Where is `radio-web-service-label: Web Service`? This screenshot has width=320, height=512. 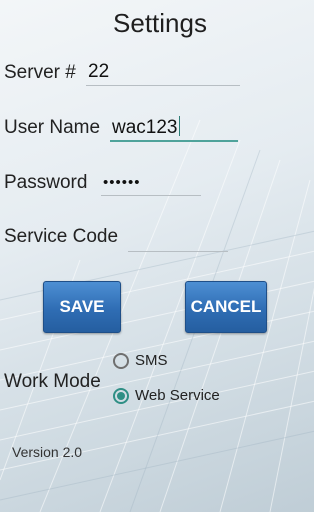
radio-web-service-label: Web Service is located at coordinates (177, 395).